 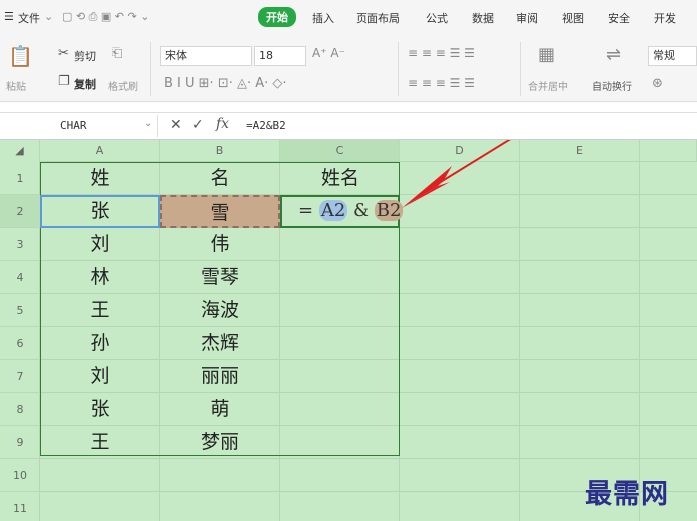 What do you see at coordinates (340, 344) in the screenshot?
I see `cell-c6` at bounding box center [340, 344].